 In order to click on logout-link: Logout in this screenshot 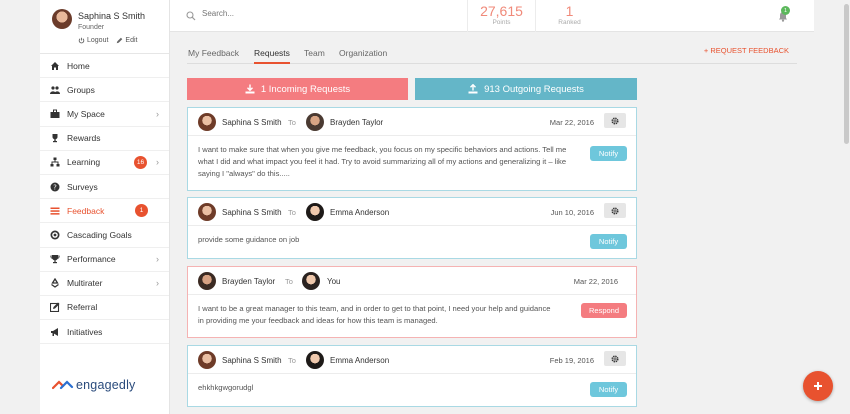, I will do `click(93, 40)`.